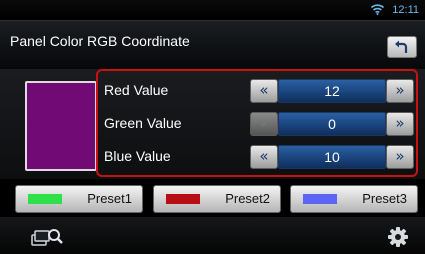 This screenshot has width=425, height=254. I want to click on blue-decrease-button: «, so click(264, 157).